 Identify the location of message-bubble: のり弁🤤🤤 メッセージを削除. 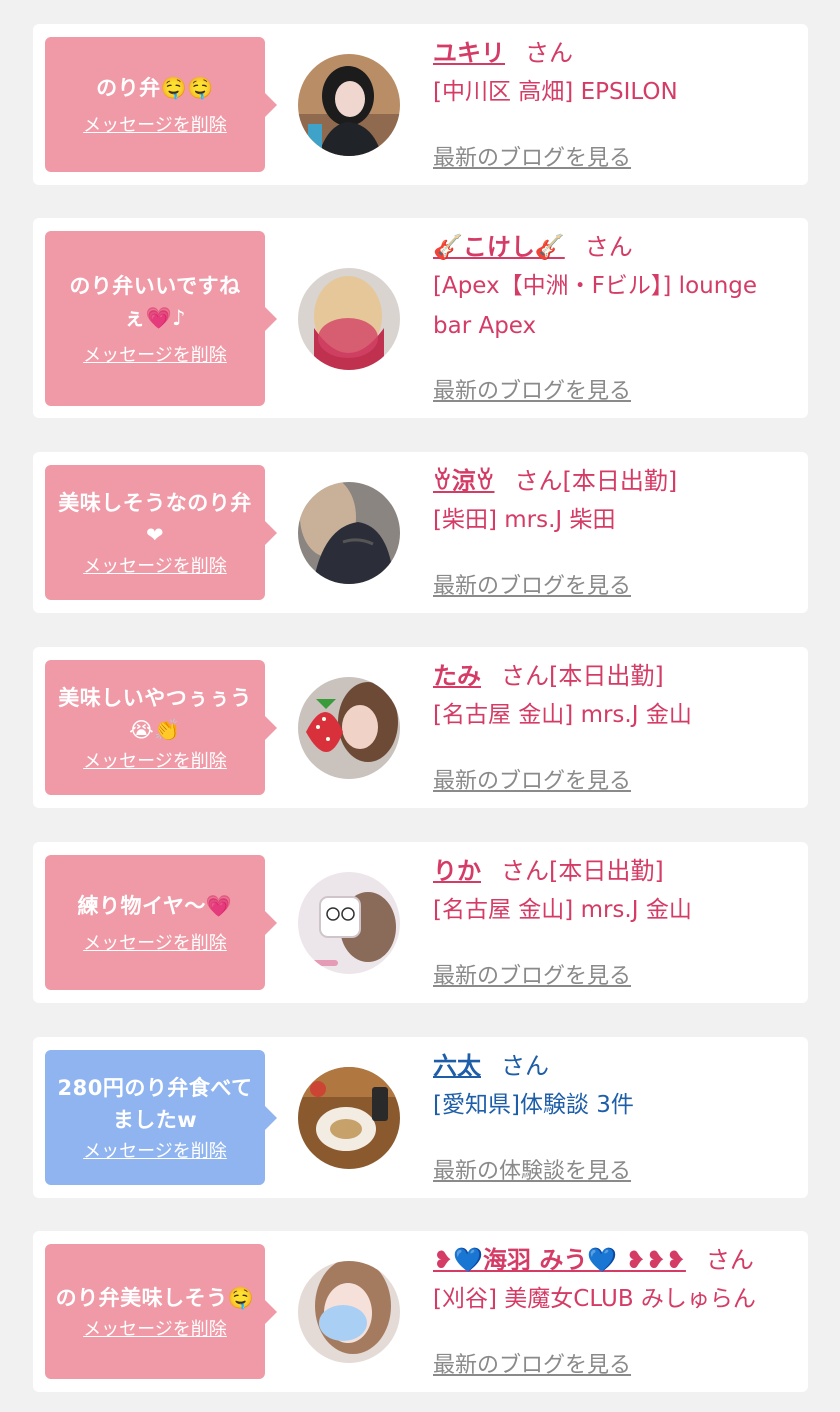
(161, 104).